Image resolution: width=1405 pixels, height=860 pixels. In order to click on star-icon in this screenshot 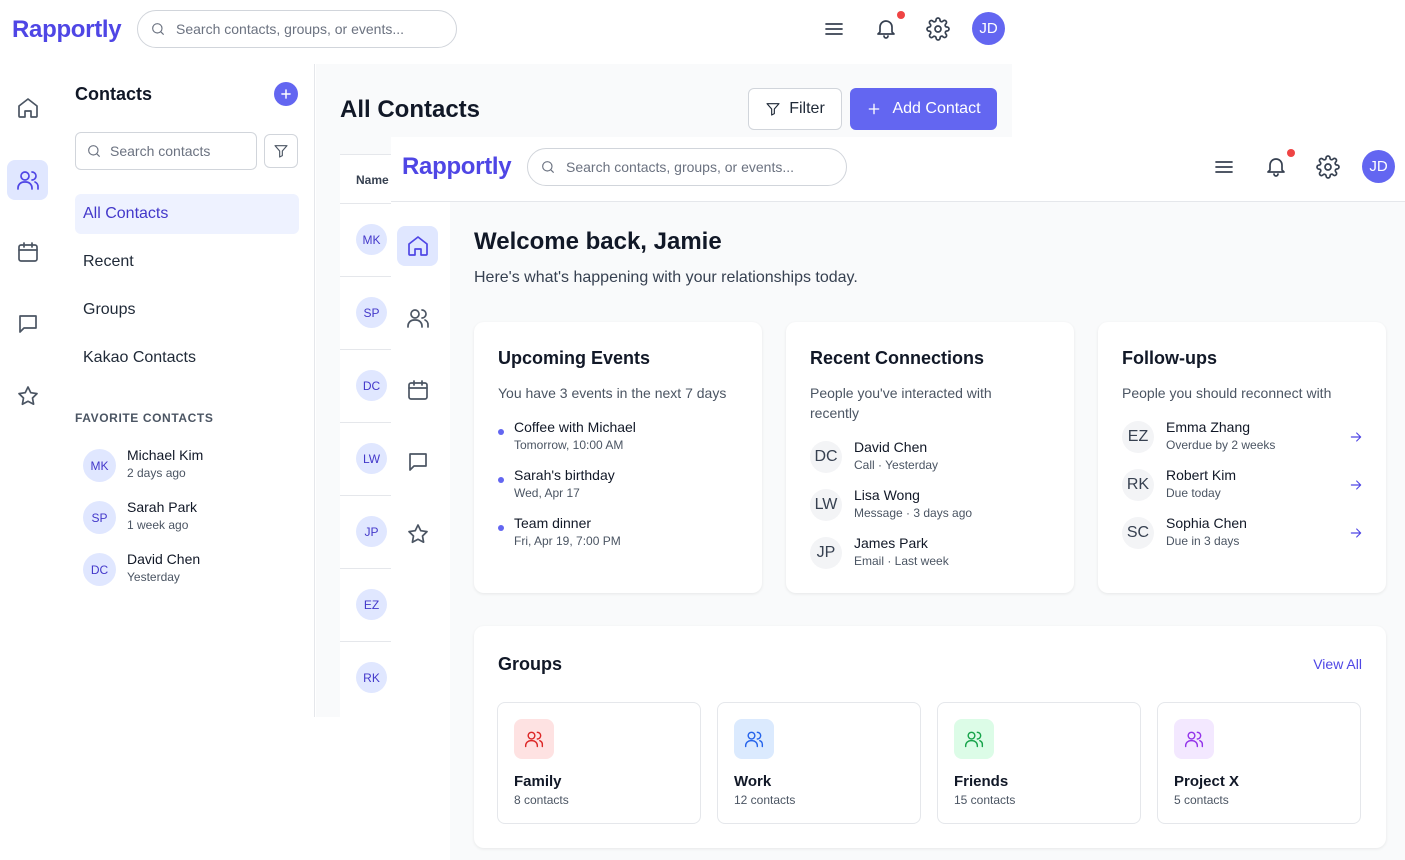, I will do `click(417, 534)`.